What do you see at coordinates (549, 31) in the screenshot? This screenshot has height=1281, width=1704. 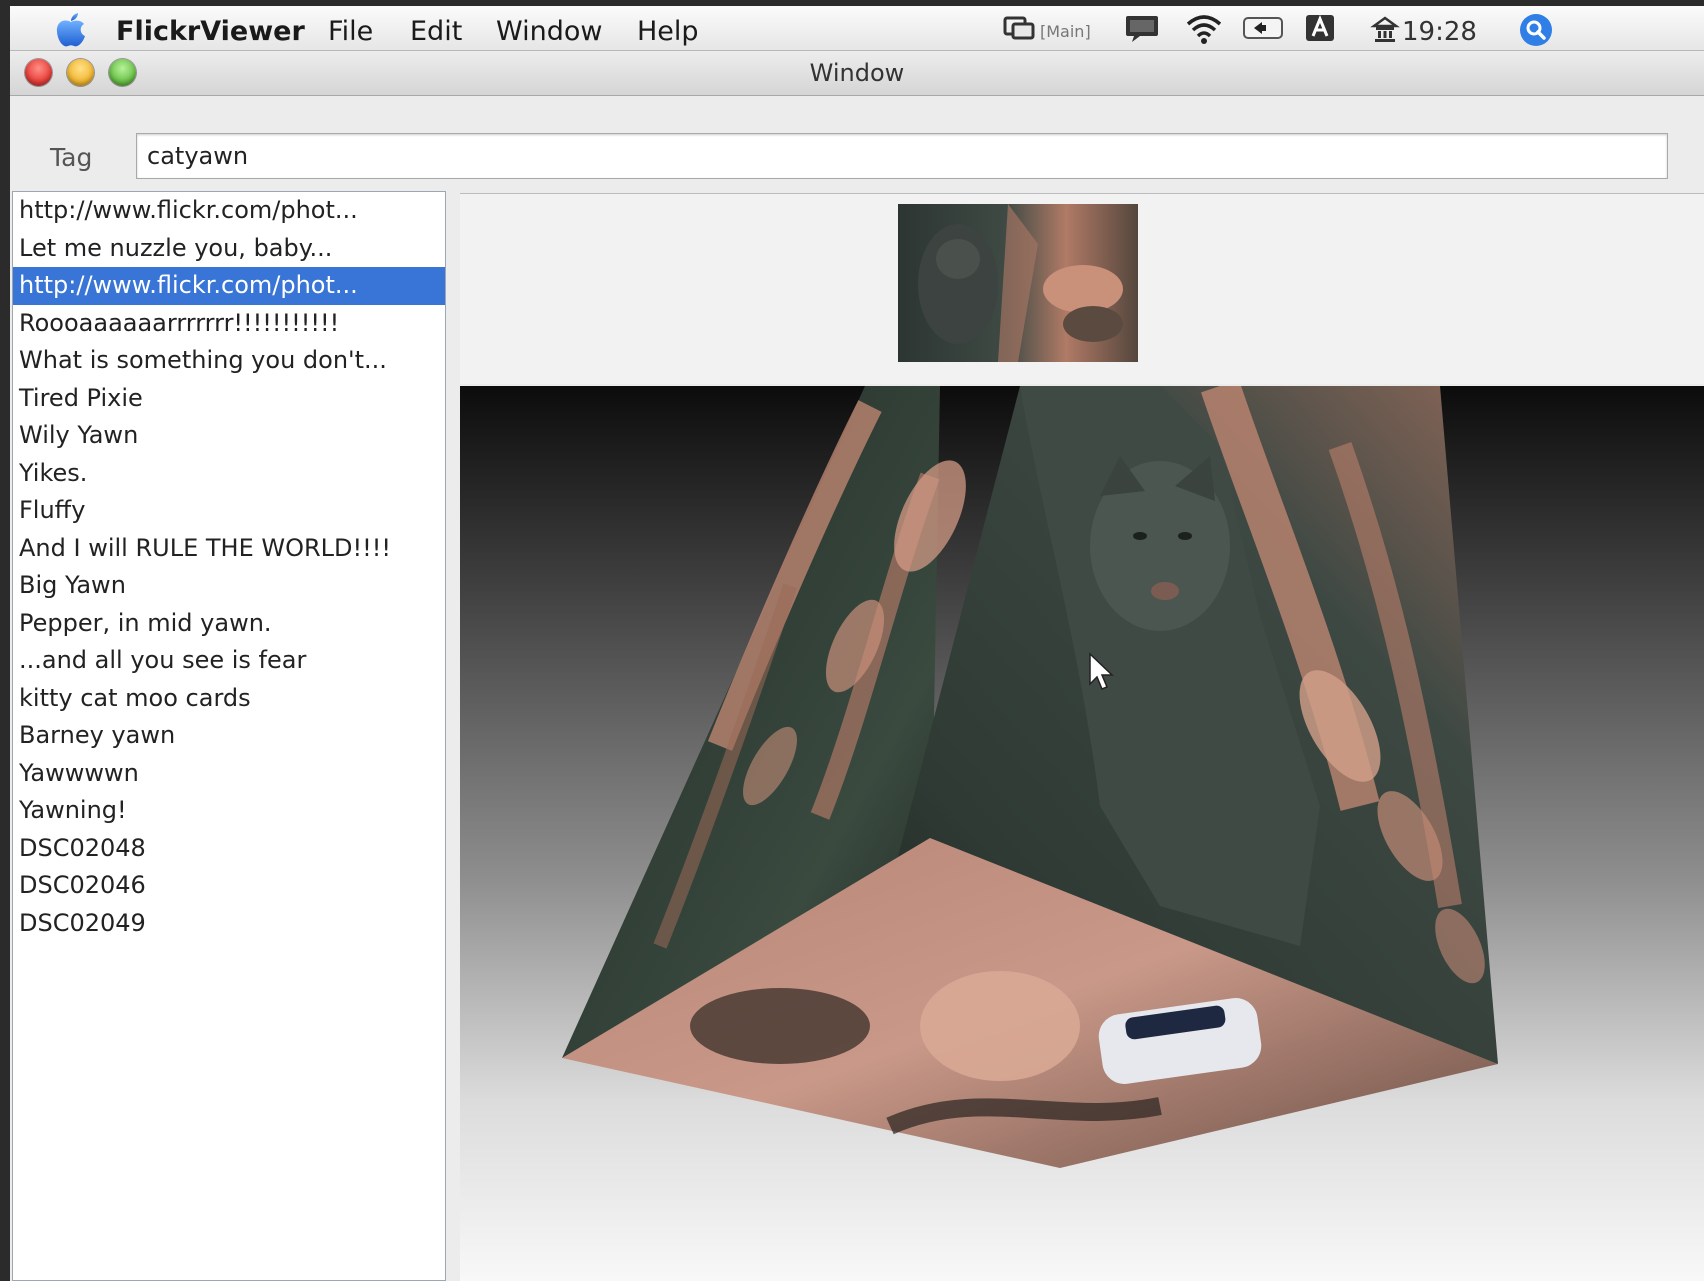 I see `menu-window: Window` at bounding box center [549, 31].